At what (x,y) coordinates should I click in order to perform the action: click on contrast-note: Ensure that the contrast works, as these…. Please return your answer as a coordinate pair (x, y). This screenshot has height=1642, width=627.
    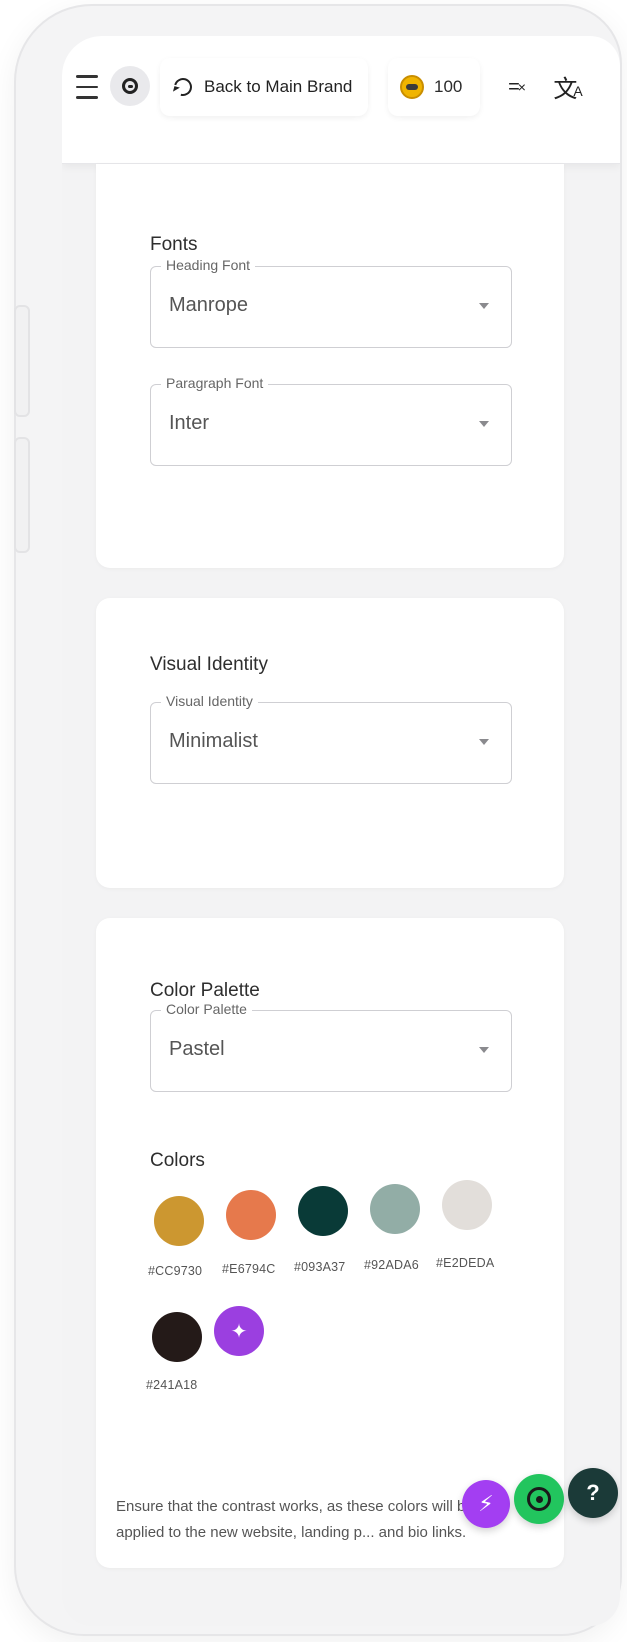
    Looking at the image, I should click on (295, 1519).